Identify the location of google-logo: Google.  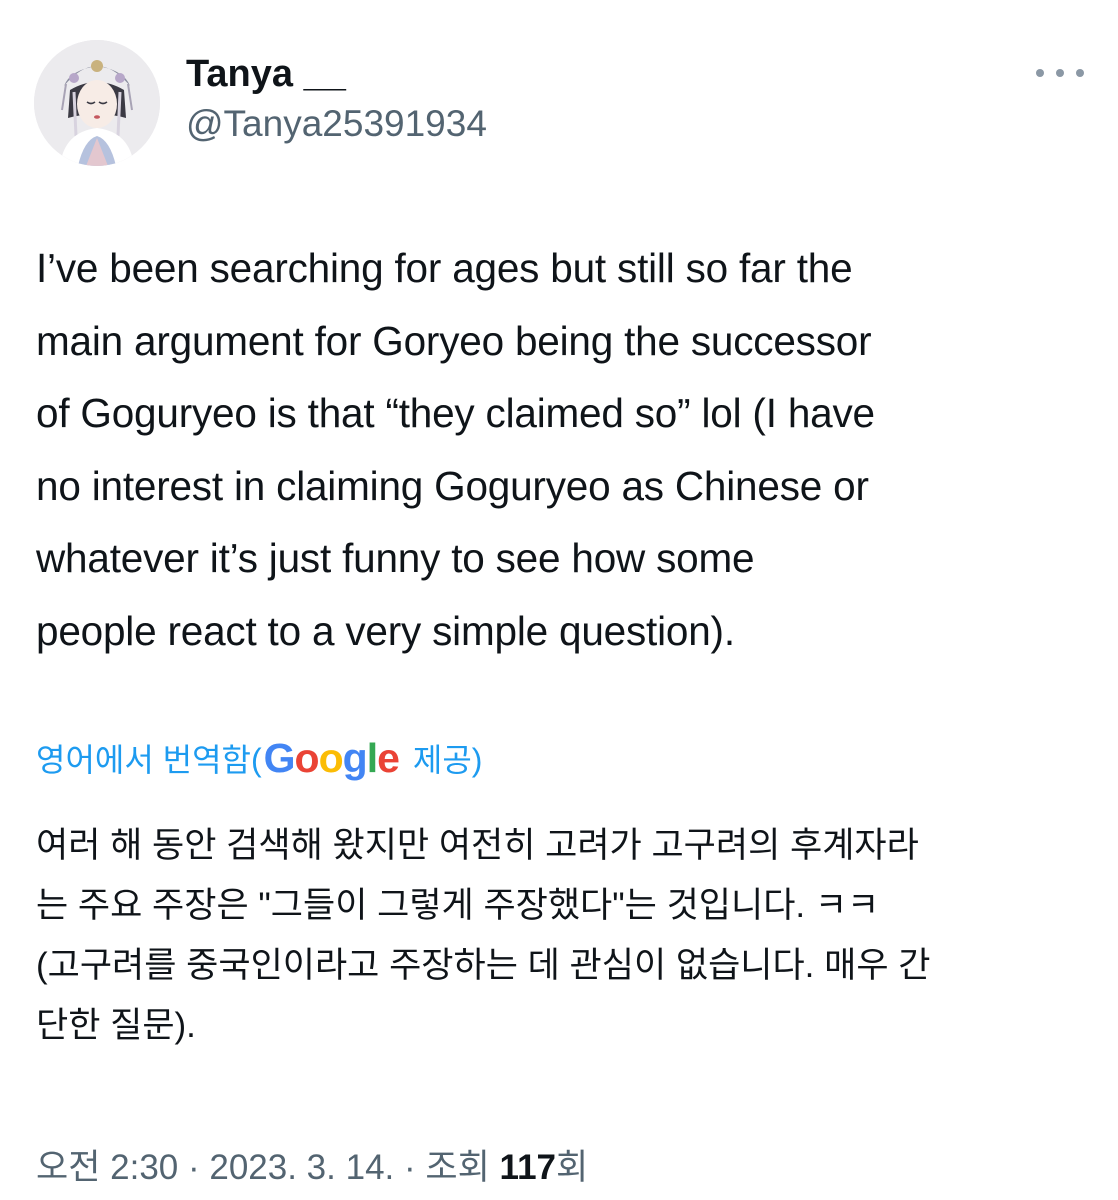
(331, 758).